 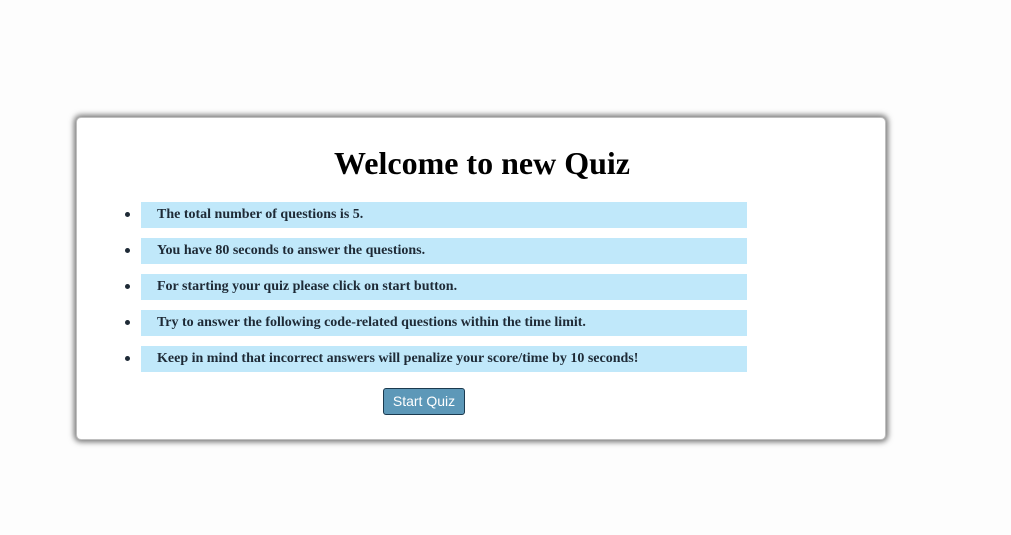 What do you see at coordinates (260, 214) in the screenshot?
I see `rule-text: The total number of questions is 5.` at bounding box center [260, 214].